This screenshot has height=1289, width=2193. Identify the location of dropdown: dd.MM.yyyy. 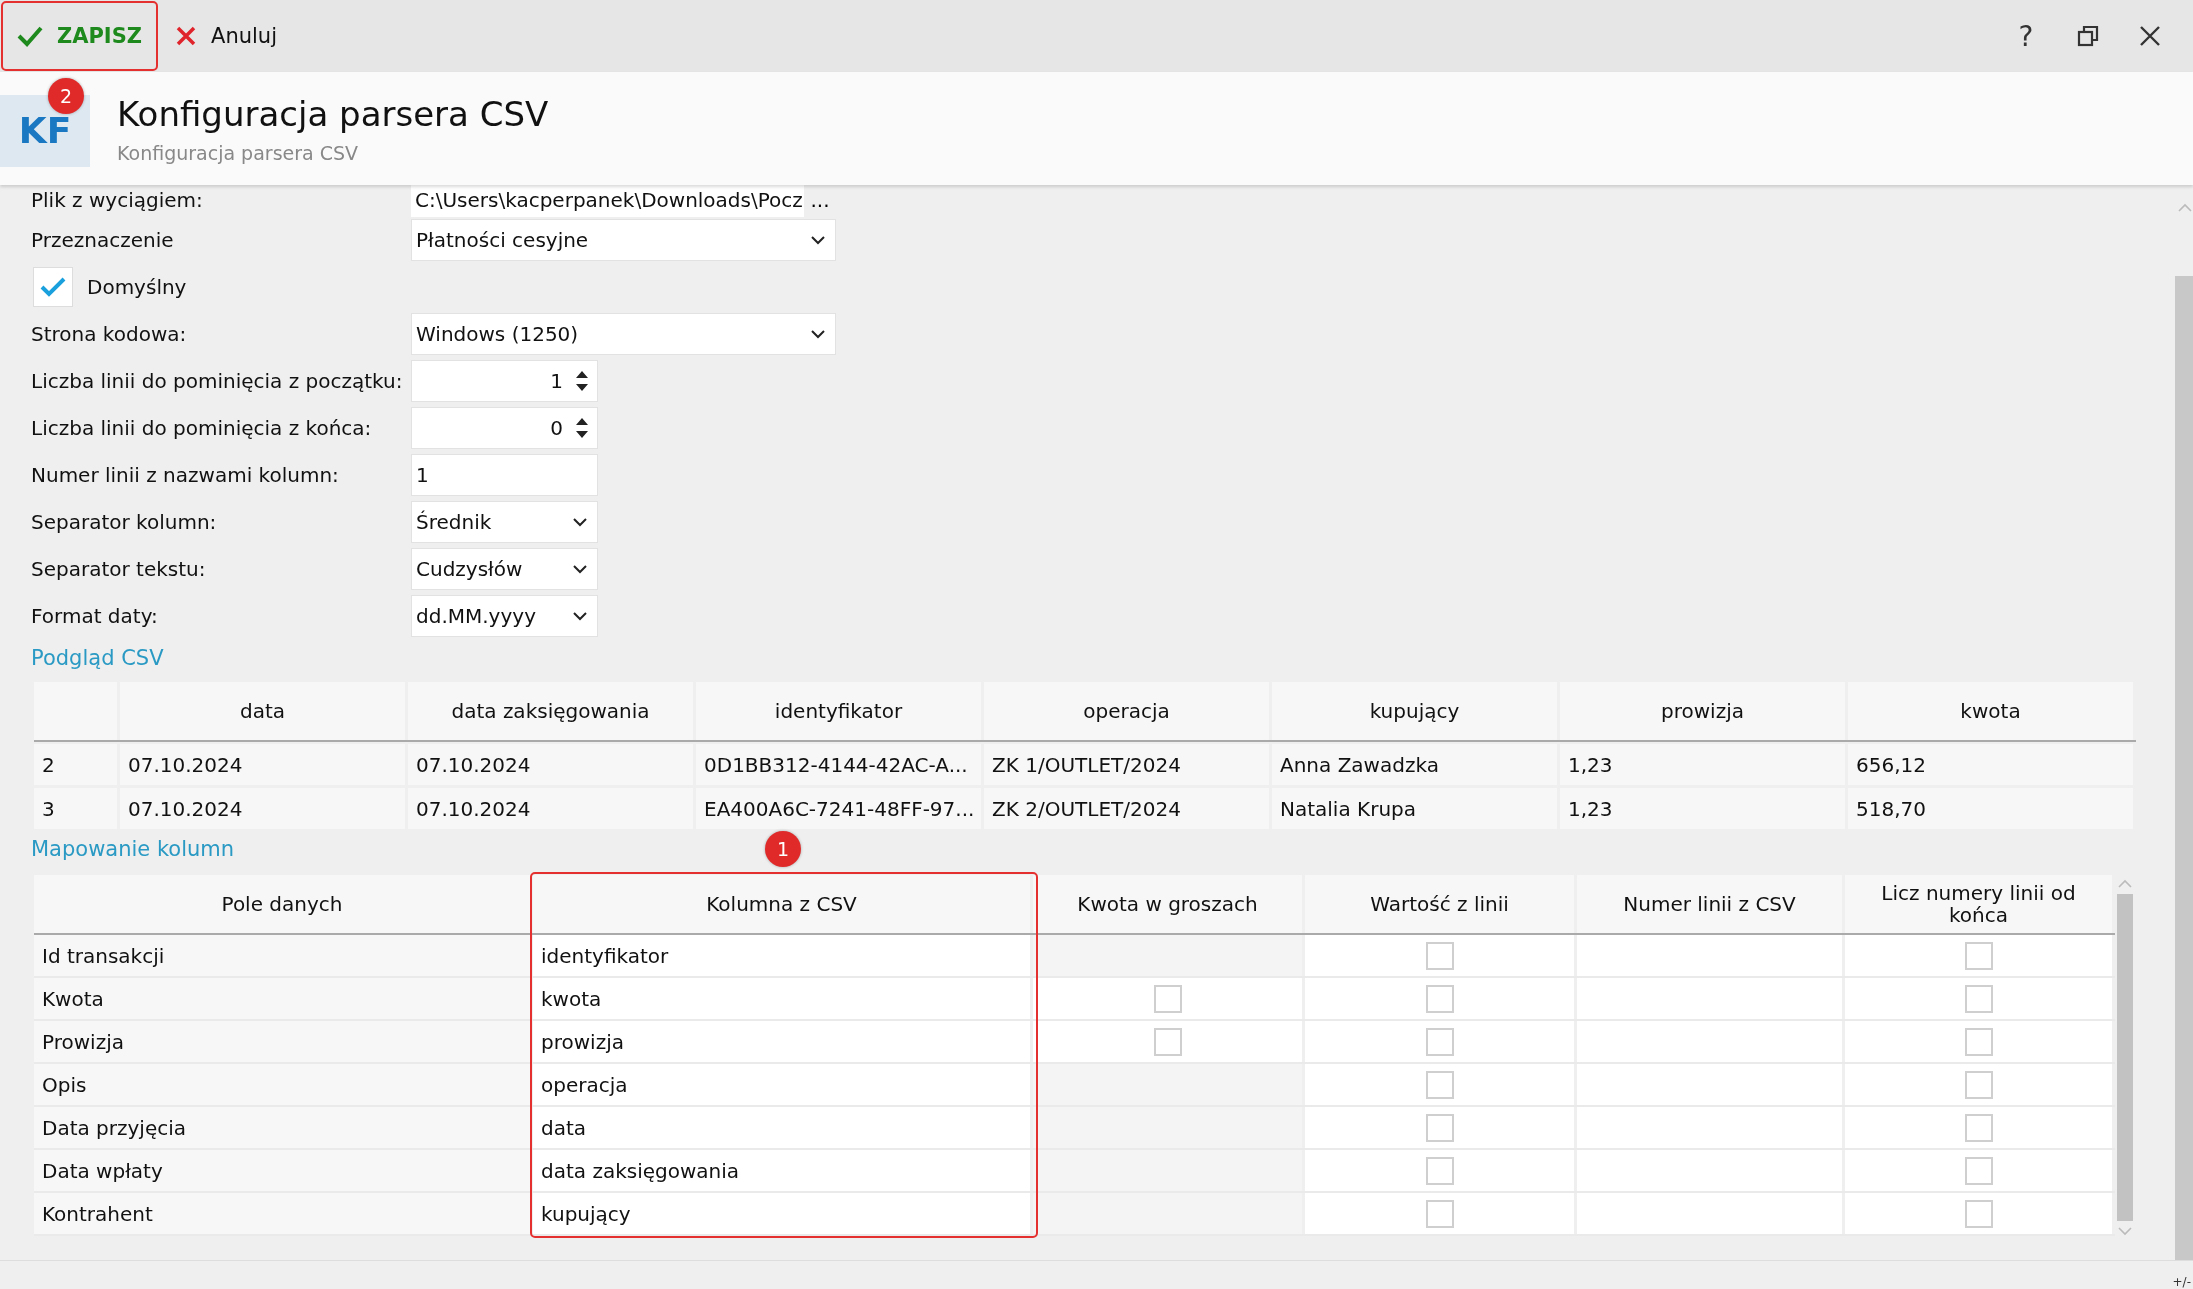
(504, 616).